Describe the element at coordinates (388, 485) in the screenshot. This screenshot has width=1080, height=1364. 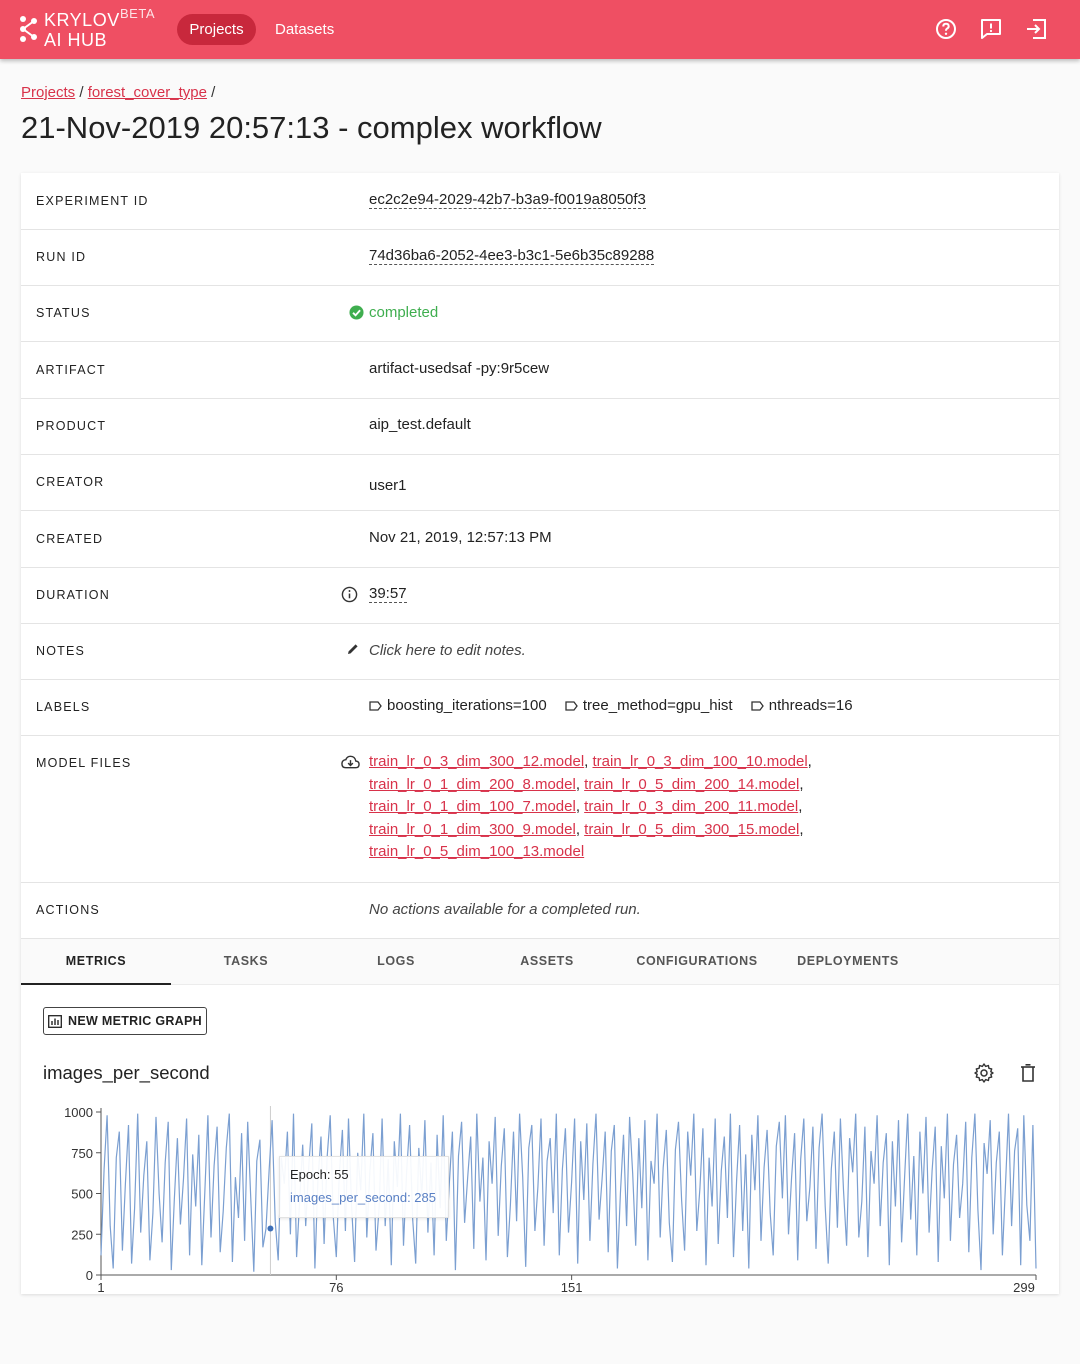
I see `creator-value: user1` at that location.